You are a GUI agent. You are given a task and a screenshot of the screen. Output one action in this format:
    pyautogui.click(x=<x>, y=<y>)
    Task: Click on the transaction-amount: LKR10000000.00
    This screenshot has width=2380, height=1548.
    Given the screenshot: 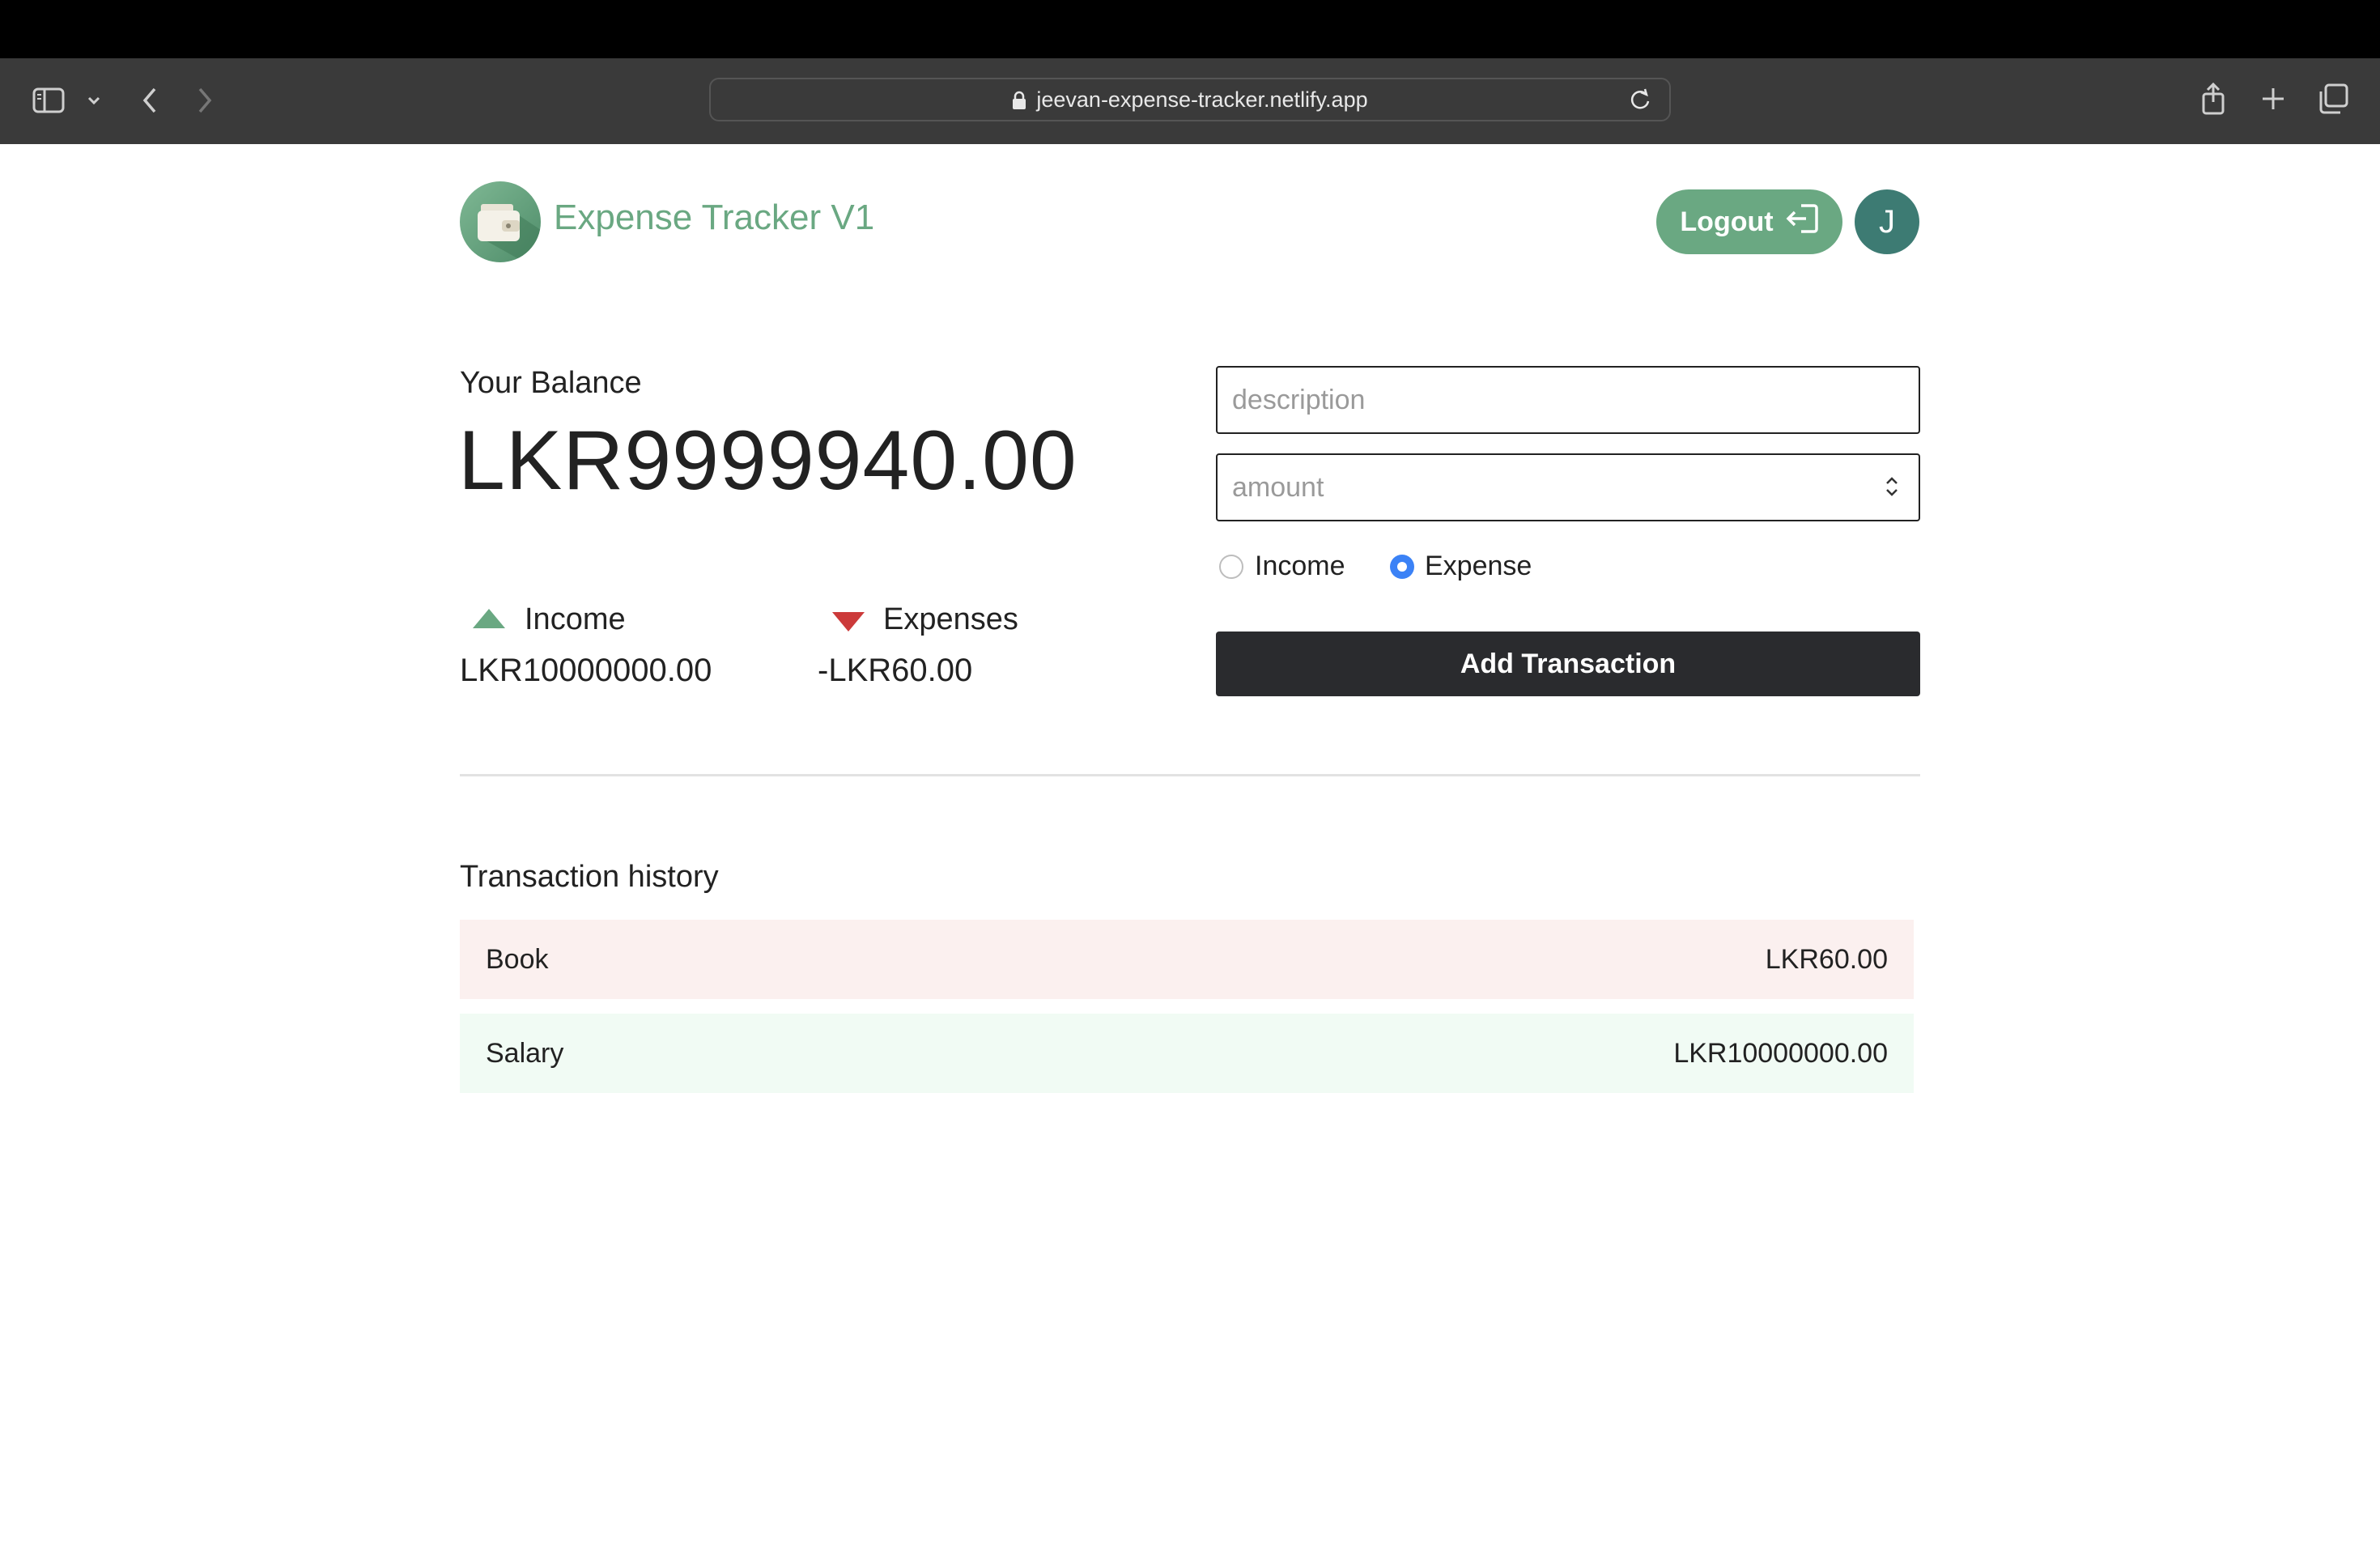 What is the action you would take?
    pyautogui.click(x=1780, y=1053)
    